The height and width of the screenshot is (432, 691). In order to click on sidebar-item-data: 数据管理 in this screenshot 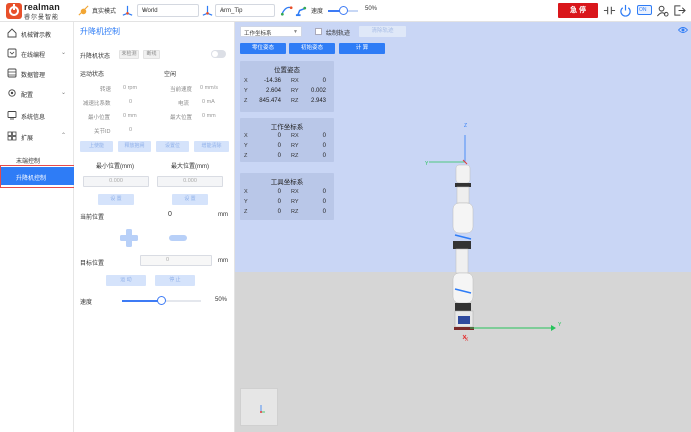, I will do `click(37, 73)`.